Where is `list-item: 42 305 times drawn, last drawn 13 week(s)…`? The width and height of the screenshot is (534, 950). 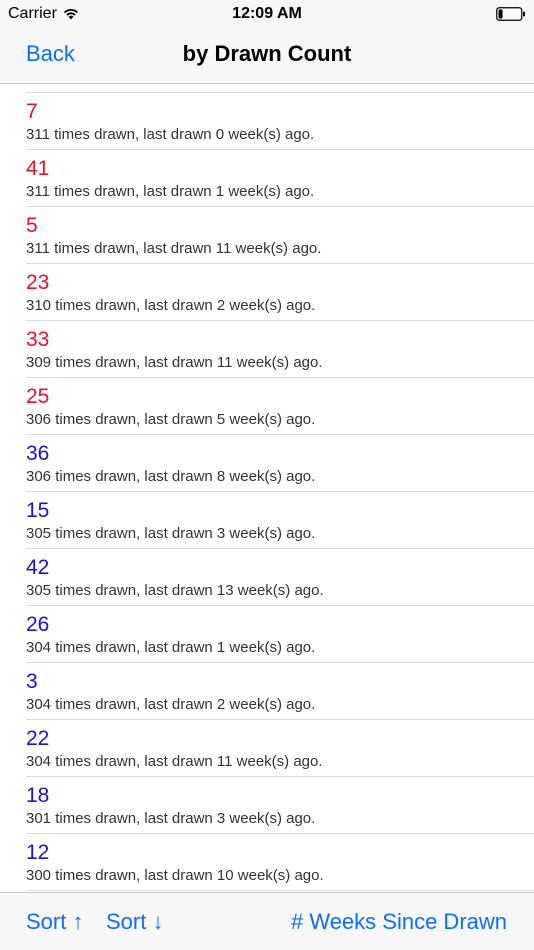
list-item: 42 305 times drawn, last drawn 13 week(s)… is located at coordinates (267, 573).